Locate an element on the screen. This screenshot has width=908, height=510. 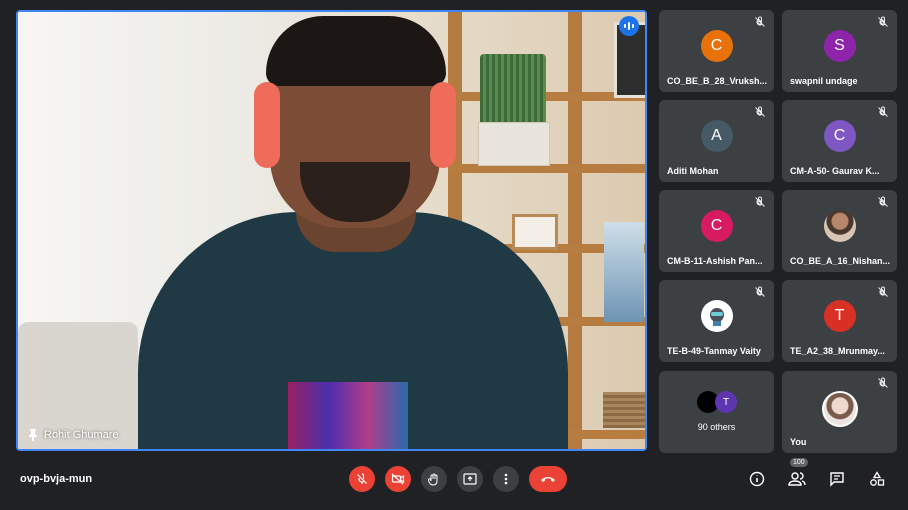
others-tile: T 90 others is located at coordinates (716, 412).